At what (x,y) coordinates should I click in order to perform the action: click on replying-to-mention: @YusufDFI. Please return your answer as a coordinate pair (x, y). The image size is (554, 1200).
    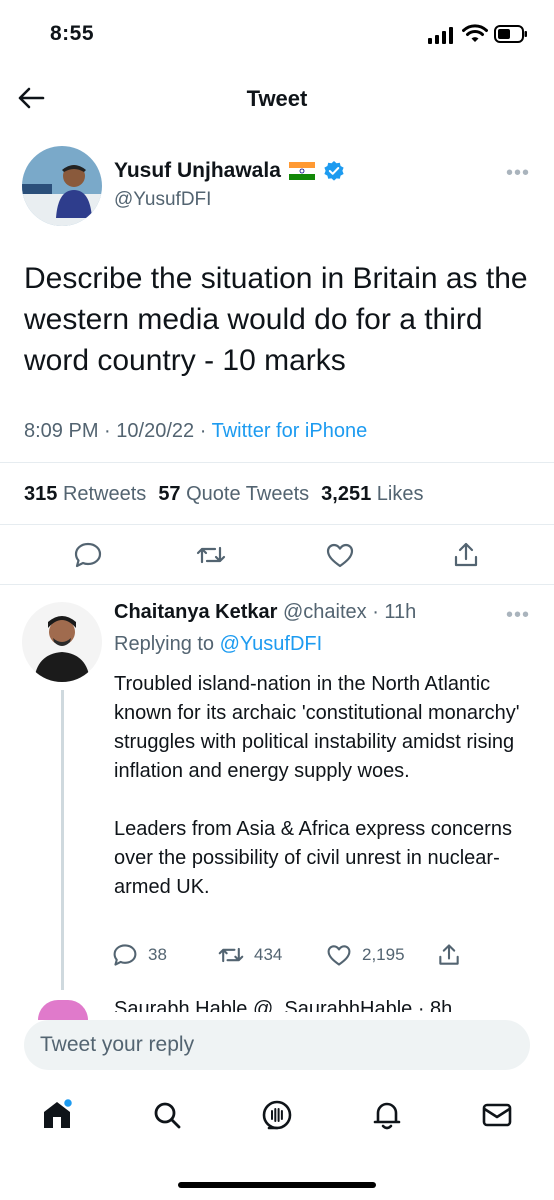
    Looking at the image, I should click on (271, 644).